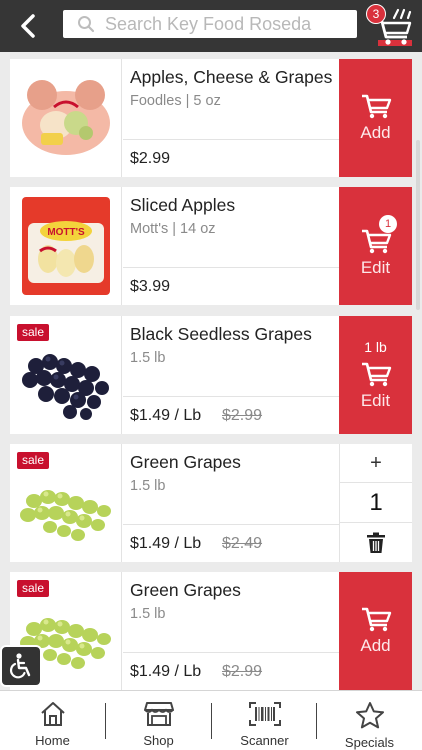 The height and width of the screenshot is (750, 422). Describe the element at coordinates (173, 229) in the screenshot. I see `product-brand-size: Mott's | 14 oz` at that location.